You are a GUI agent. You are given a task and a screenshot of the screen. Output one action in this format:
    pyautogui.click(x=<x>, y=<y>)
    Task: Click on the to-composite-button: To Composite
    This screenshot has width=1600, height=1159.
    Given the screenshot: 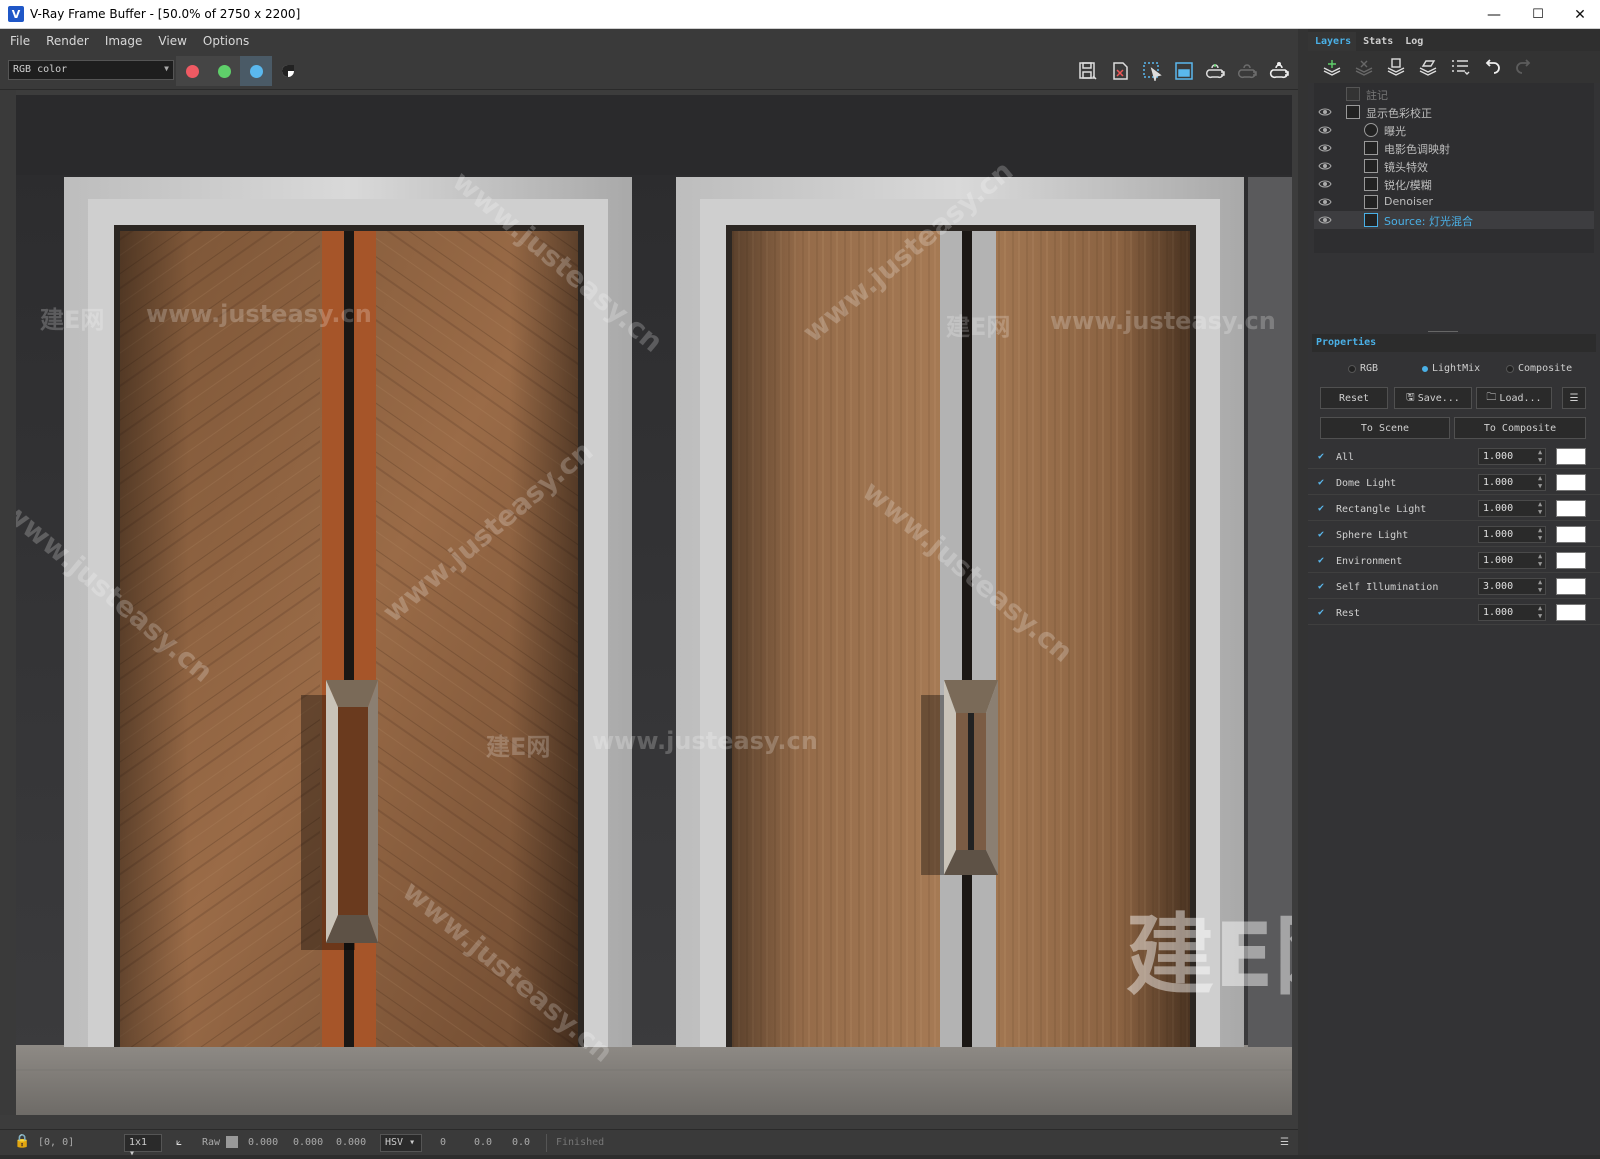 What is the action you would take?
    pyautogui.click(x=1520, y=428)
    